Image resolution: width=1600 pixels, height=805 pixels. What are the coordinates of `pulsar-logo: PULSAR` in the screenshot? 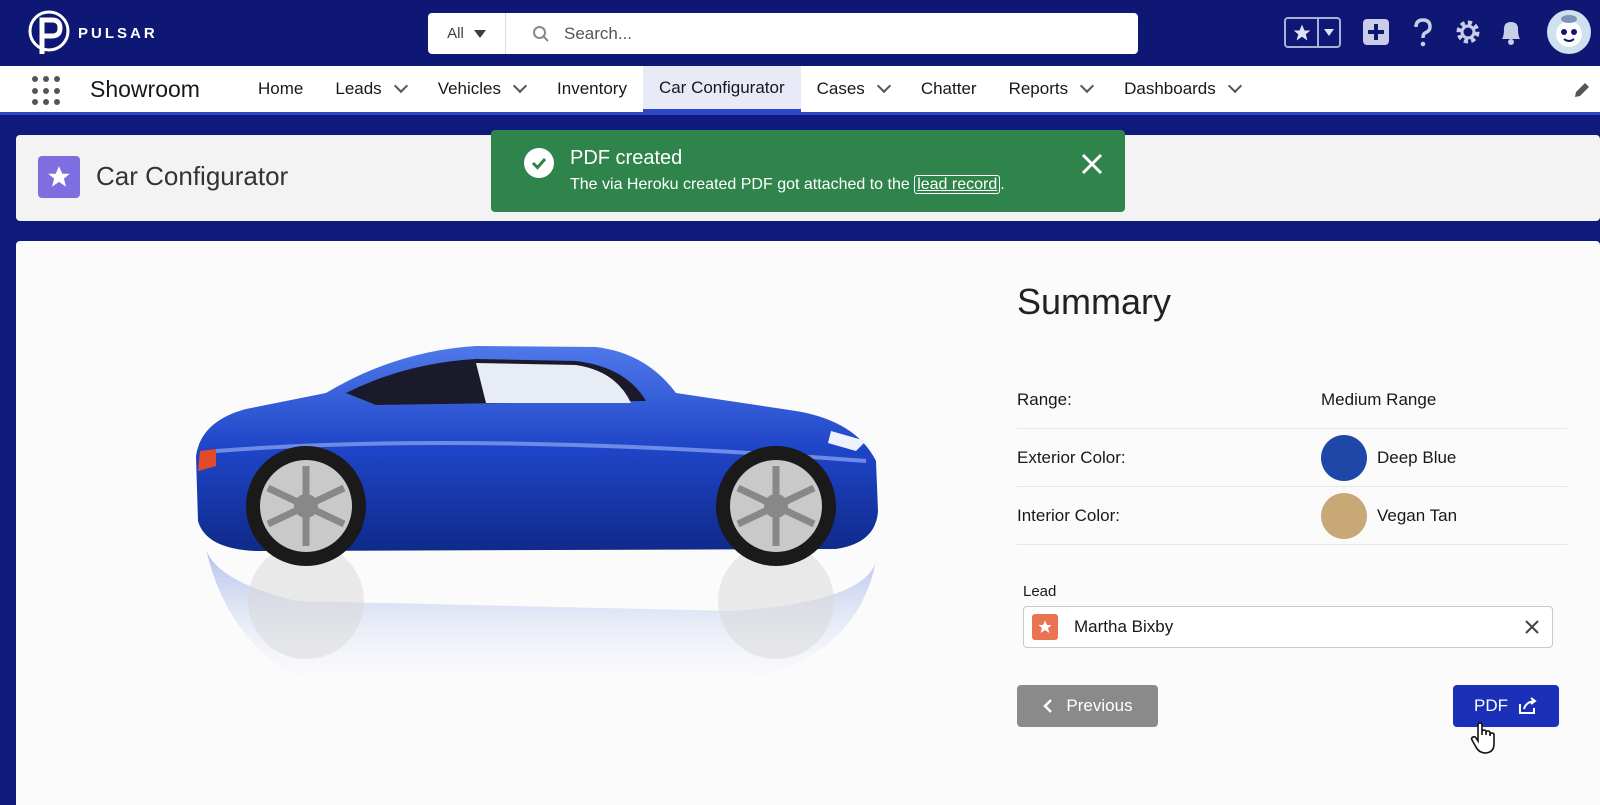 It's located at (93, 33).